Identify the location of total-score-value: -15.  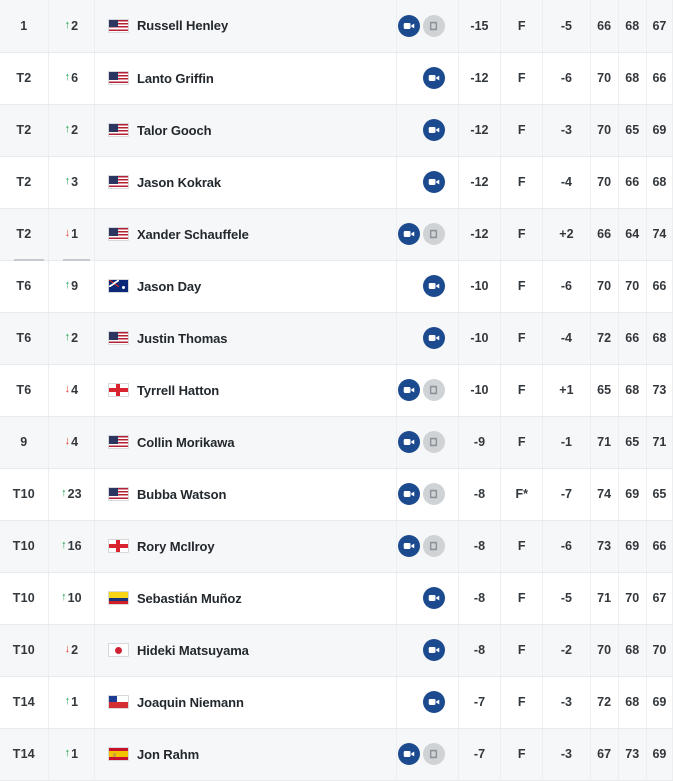
(479, 25).